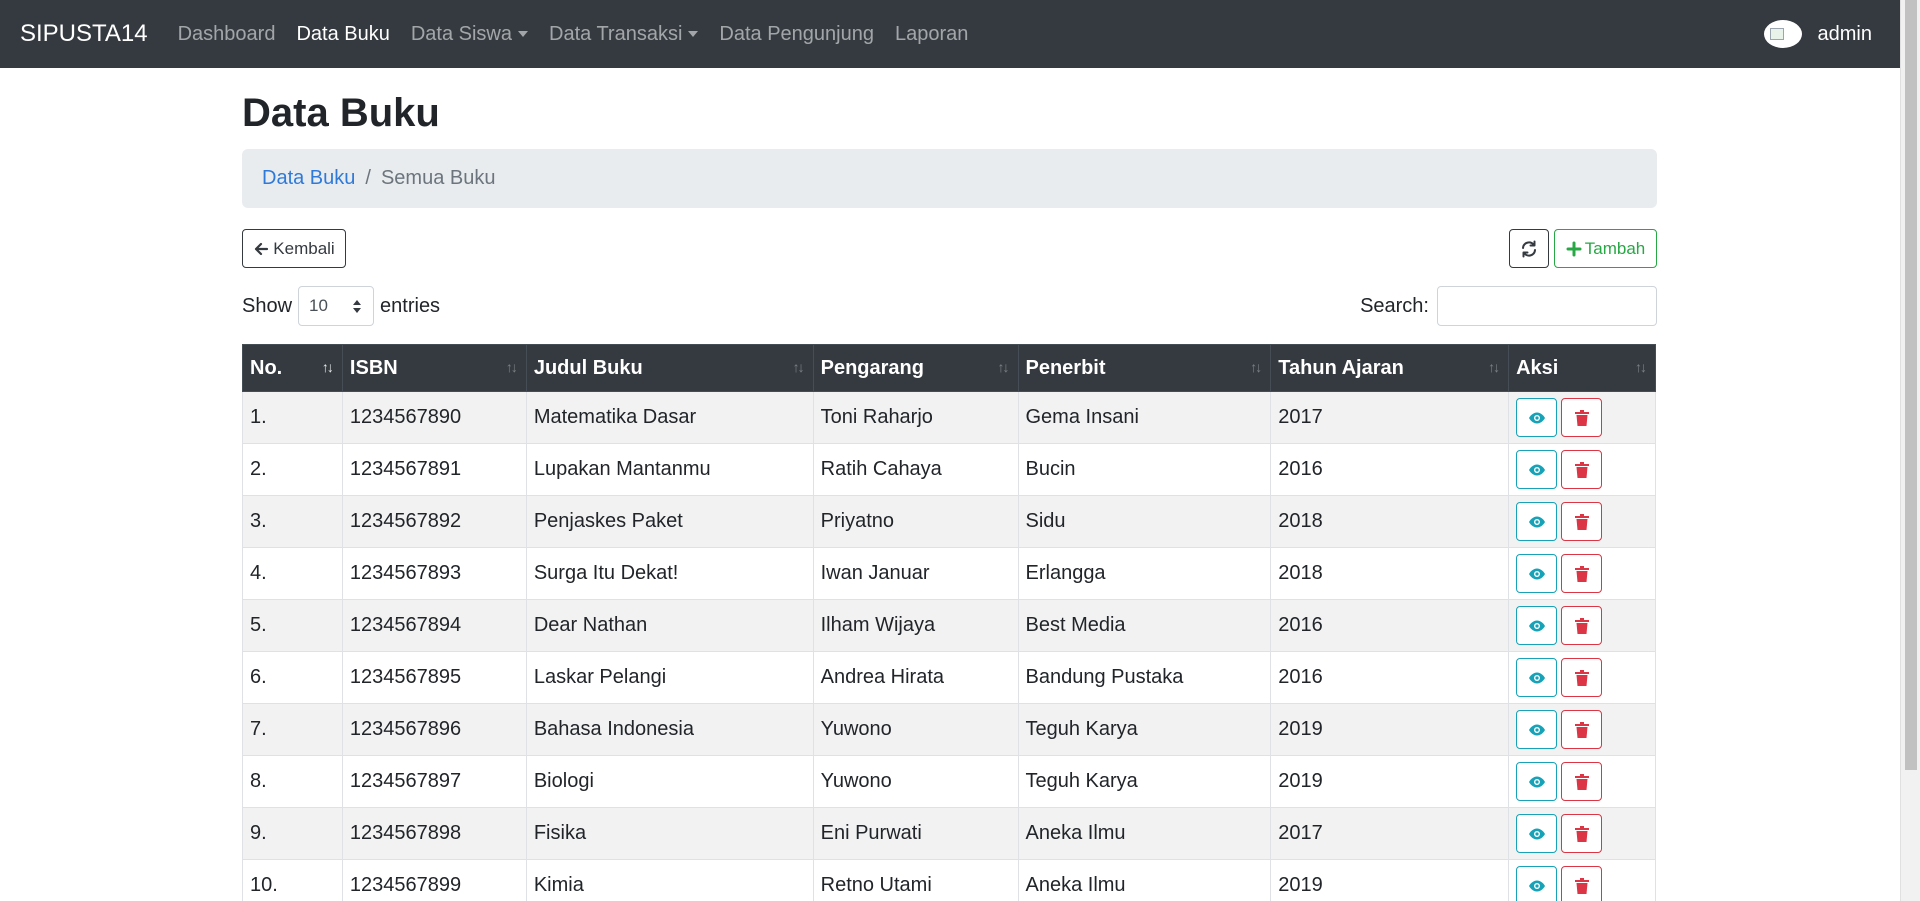  I want to click on select-arrows-icon, so click(357, 306).